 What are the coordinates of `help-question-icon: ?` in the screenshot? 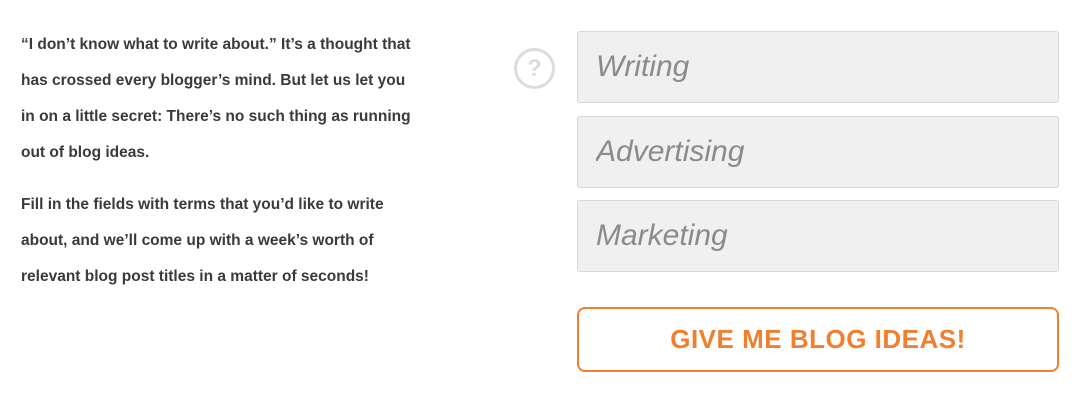 It's located at (534, 68).